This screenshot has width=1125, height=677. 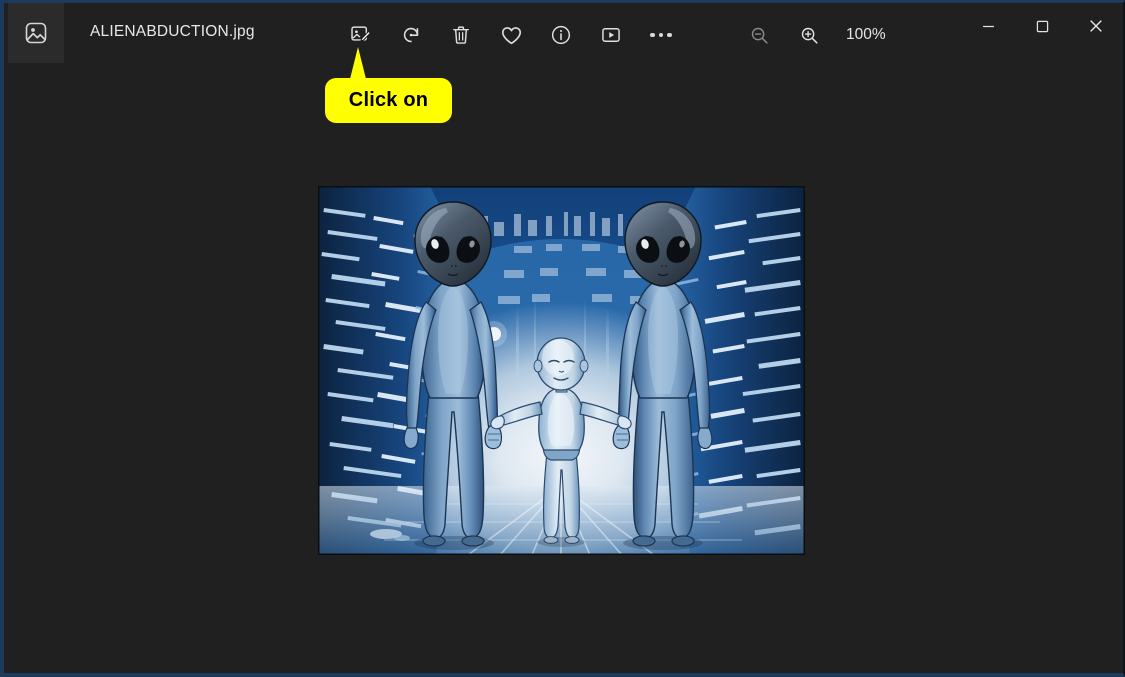 I want to click on play-box-icon, so click(x=611, y=35).